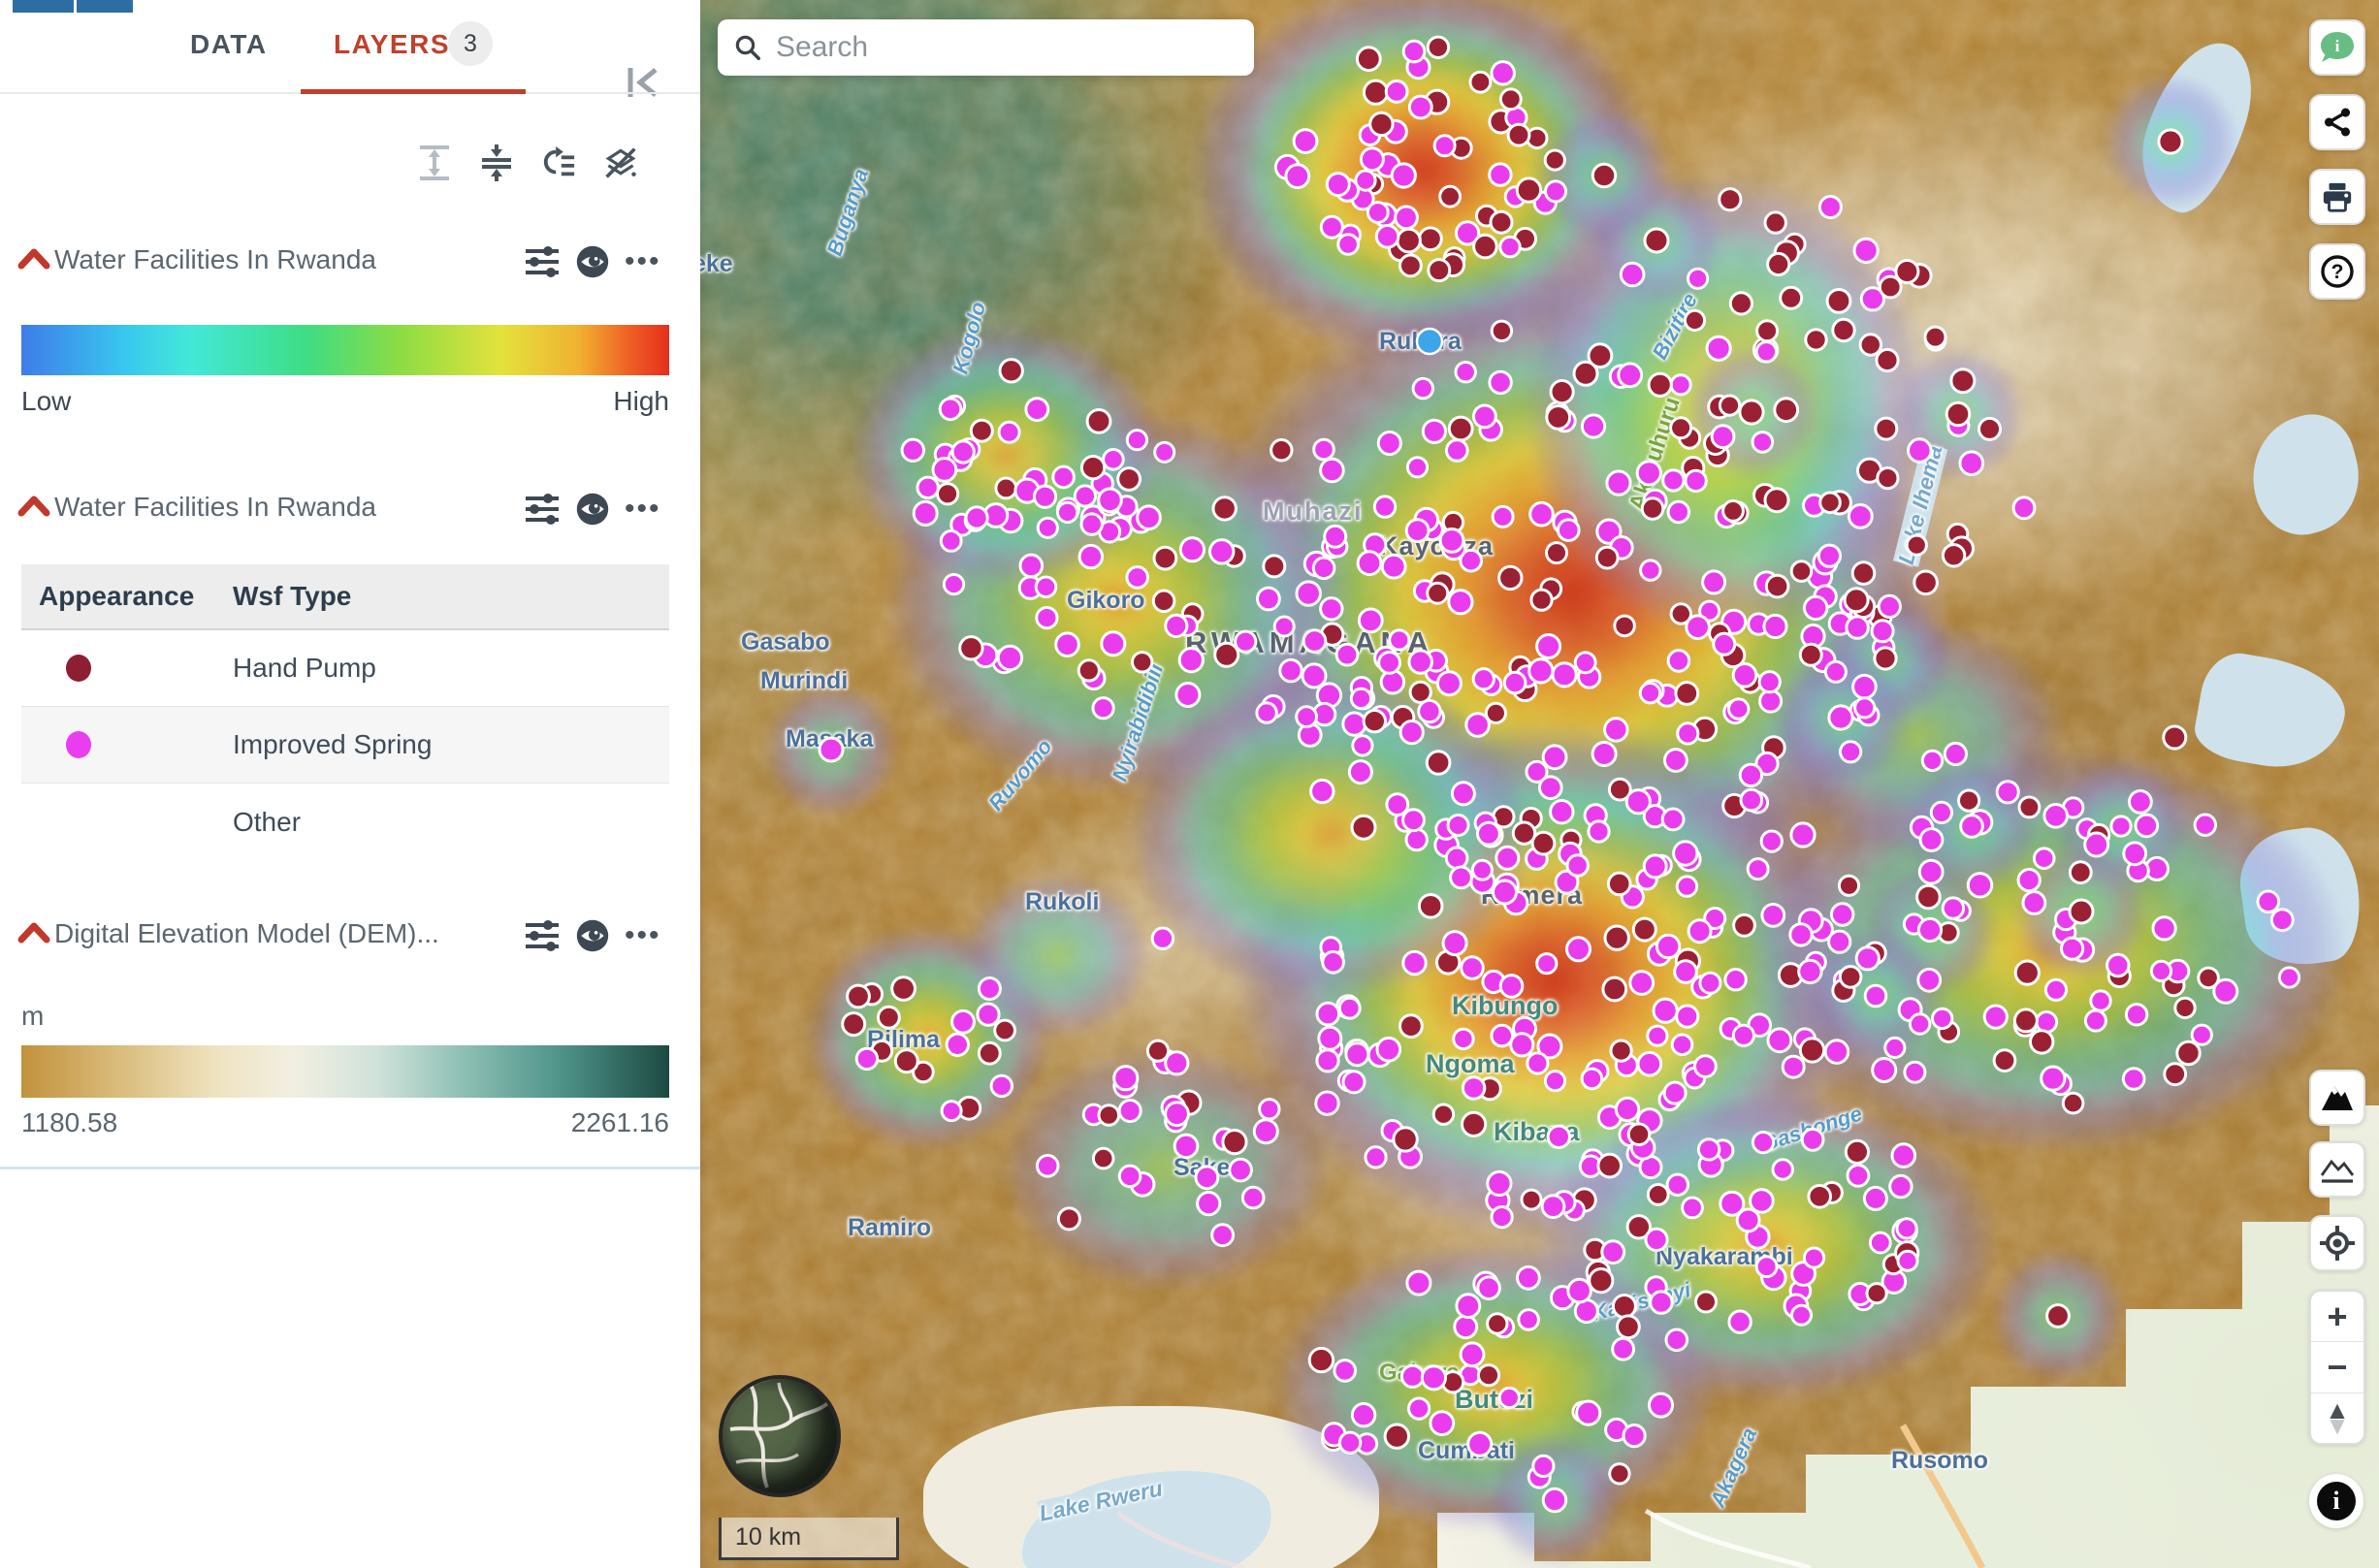  Describe the element at coordinates (345, 822) in the screenshot. I see `table-row: Other` at that location.